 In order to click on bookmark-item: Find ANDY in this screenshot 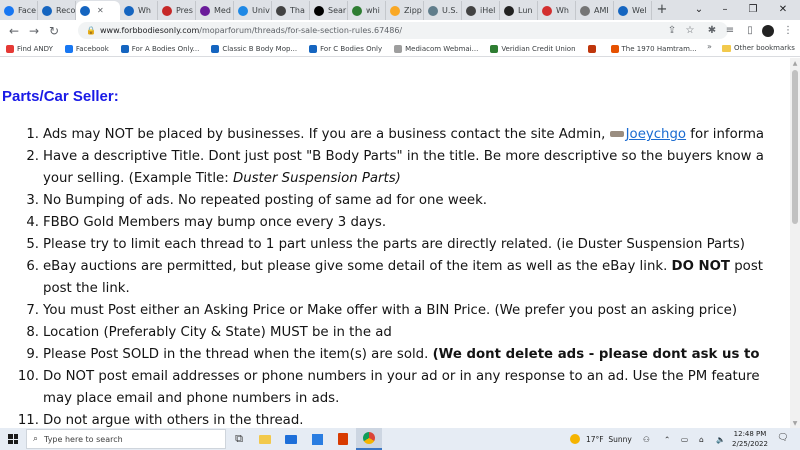, I will do `click(29, 49)`.